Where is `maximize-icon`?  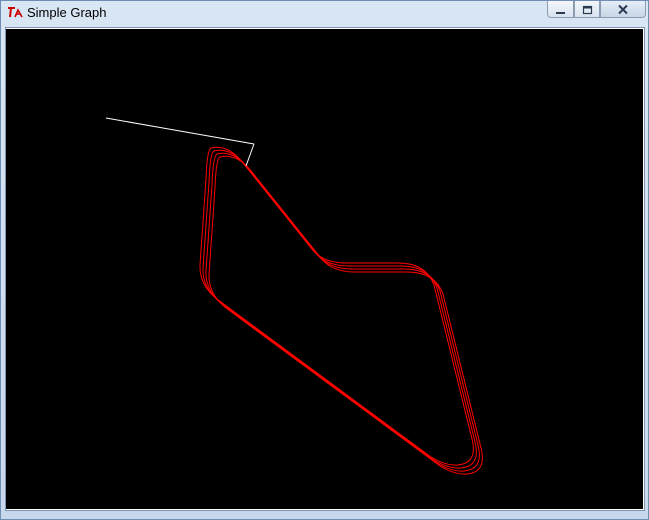 maximize-icon is located at coordinates (587, 9).